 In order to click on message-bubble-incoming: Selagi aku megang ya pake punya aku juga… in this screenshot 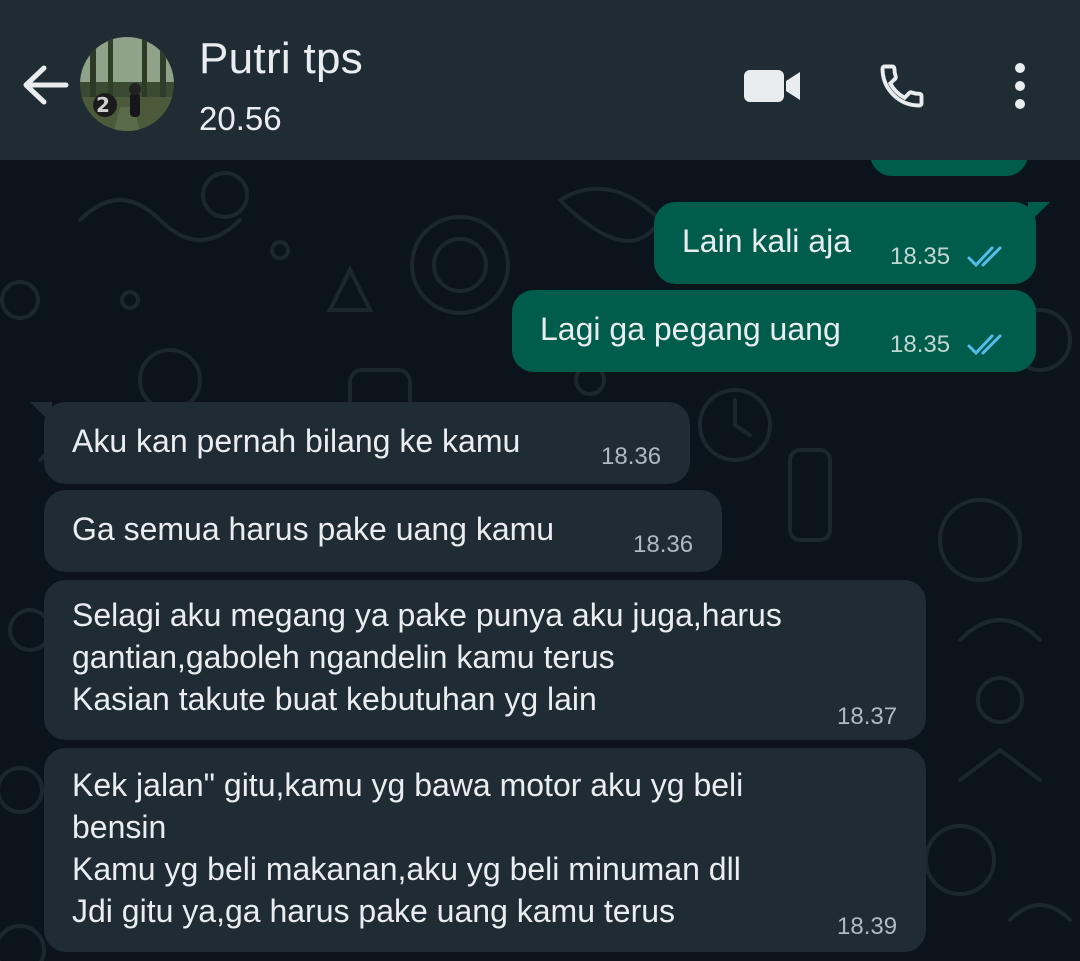, I will do `click(485, 660)`.